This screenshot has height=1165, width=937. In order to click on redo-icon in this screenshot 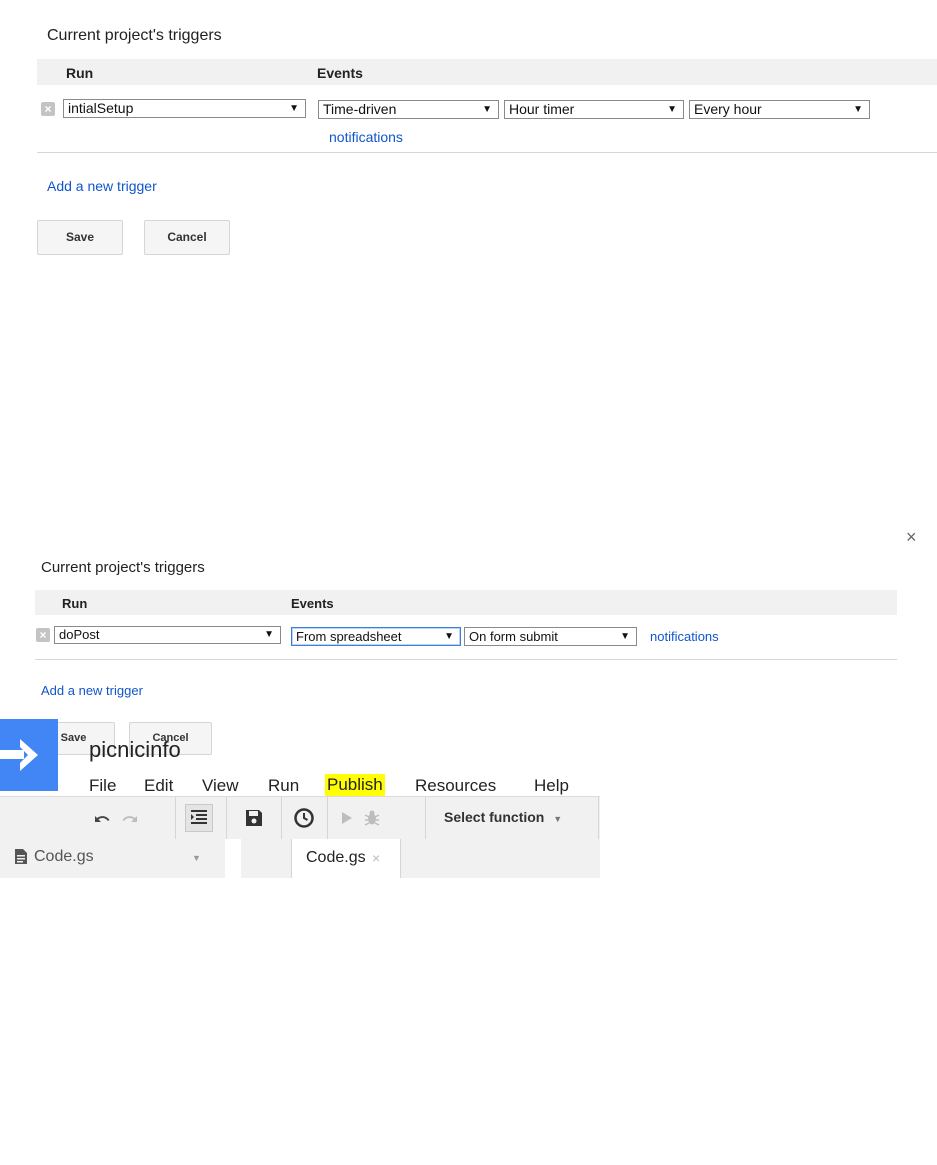, I will do `click(130, 818)`.